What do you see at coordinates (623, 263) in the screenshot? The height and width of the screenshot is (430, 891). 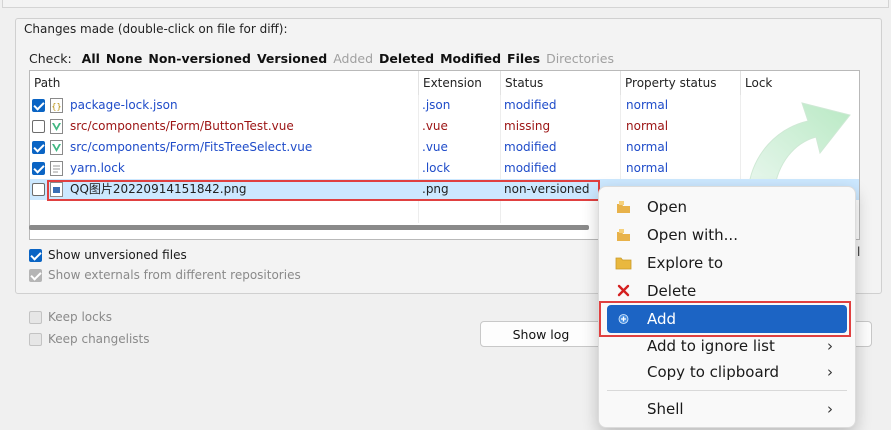 I see `folder-icon` at bounding box center [623, 263].